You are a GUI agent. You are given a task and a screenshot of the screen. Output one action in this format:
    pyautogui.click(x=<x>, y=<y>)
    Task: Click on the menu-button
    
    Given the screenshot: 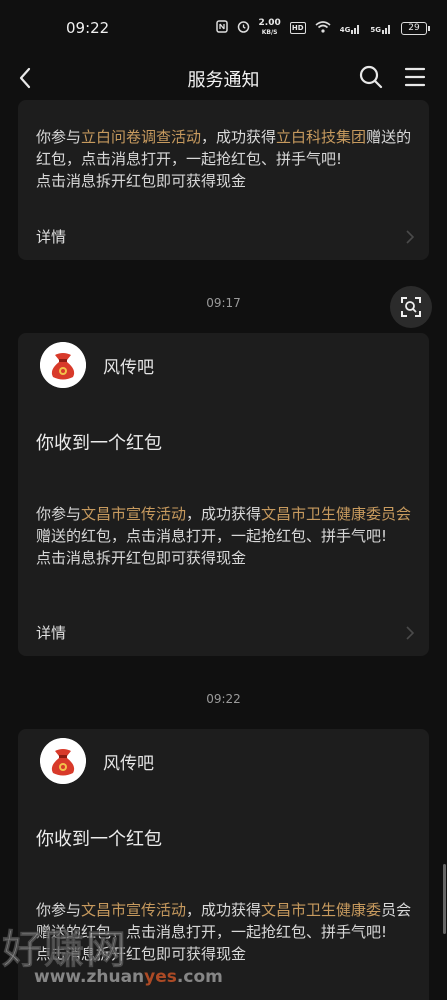 What is the action you would take?
    pyautogui.click(x=415, y=77)
    